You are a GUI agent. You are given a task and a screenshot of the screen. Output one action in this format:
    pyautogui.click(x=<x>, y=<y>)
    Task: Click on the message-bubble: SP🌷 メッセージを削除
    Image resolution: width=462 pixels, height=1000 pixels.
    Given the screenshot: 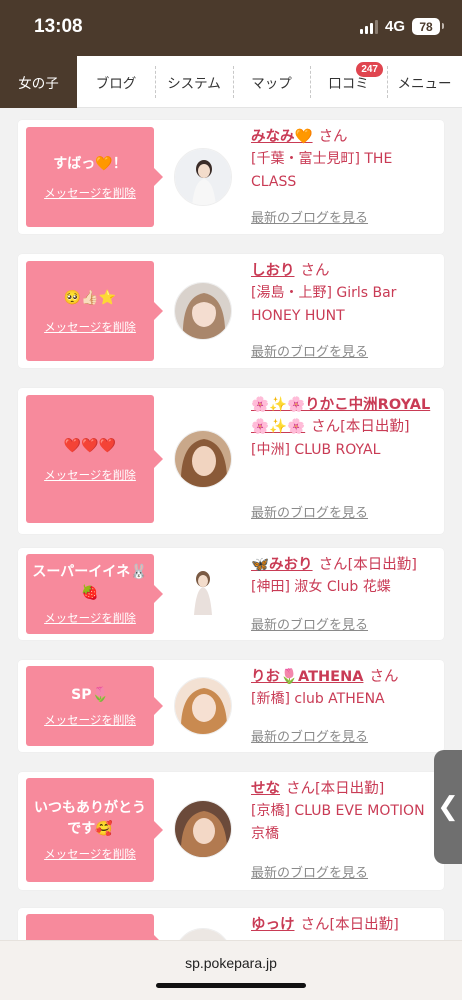 What is the action you would take?
    pyautogui.click(x=94, y=706)
    